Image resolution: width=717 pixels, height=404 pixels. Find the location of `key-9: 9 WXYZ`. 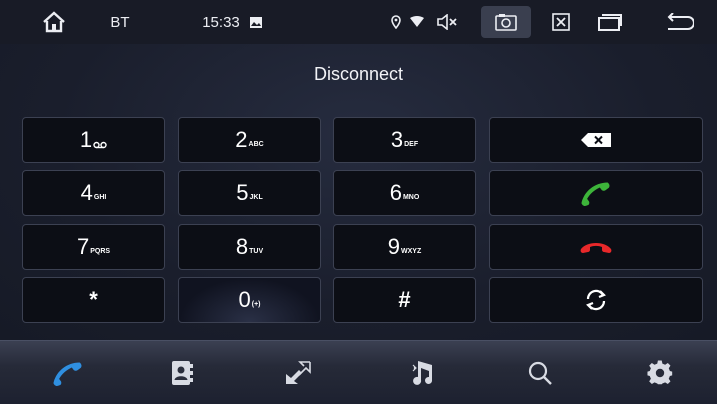

key-9: 9 WXYZ is located at coordinates (404, 247).